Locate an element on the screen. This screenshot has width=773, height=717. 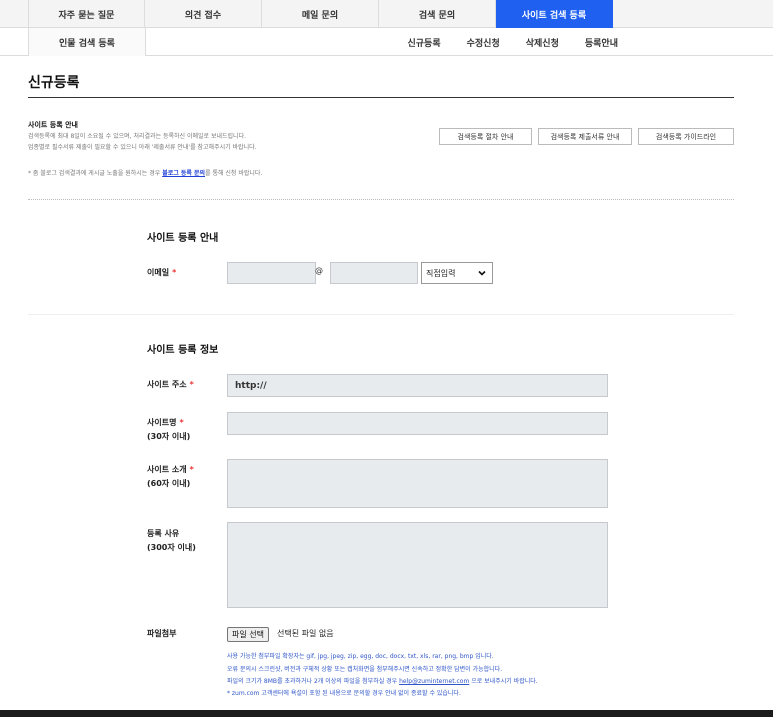
subnav-delete-request: 삭제신청 is located at coordinates (542, 42).